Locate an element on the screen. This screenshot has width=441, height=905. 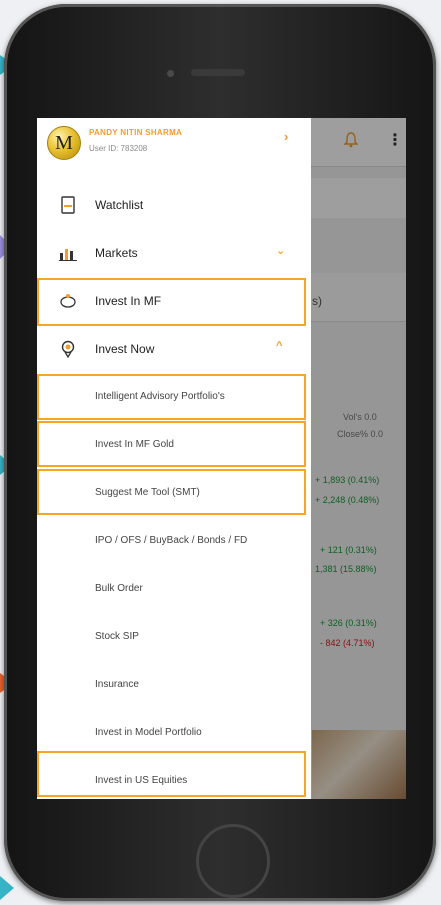
menu-item-watchlist: Watchlist is located at coordinates (174, 206).